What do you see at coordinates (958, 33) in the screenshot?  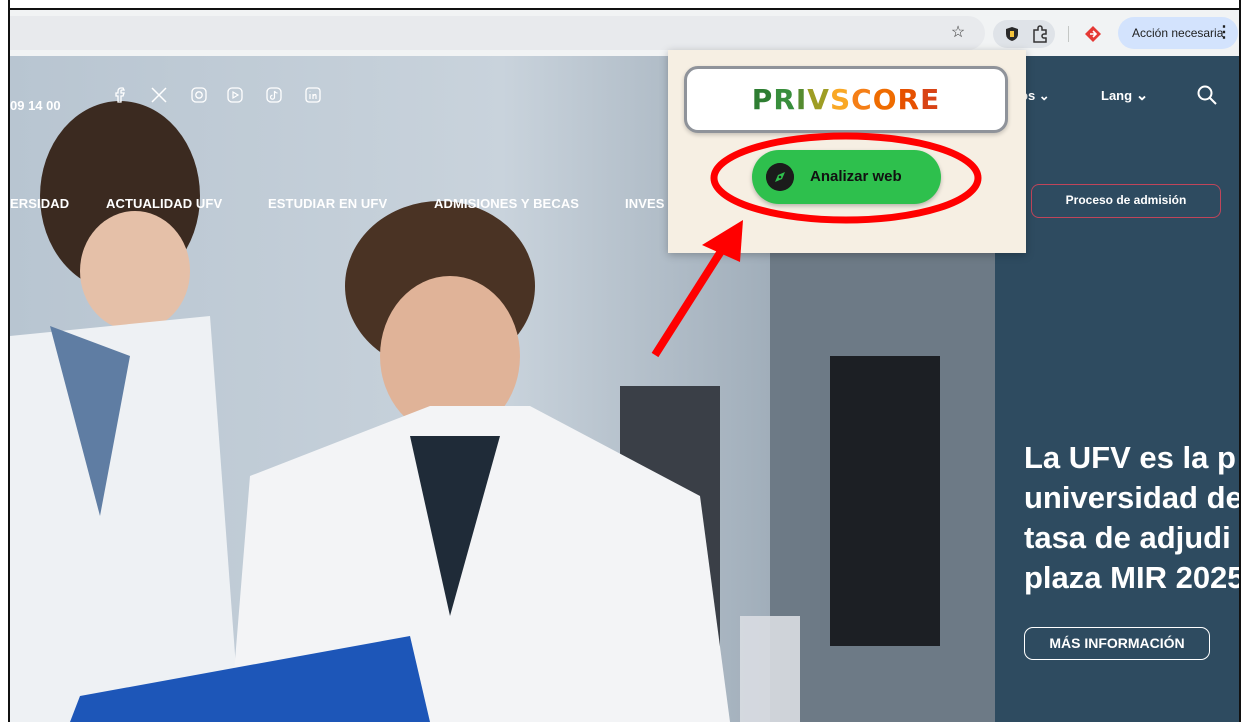 I see `star-icon: ☆` at bounding box center [958, 33].